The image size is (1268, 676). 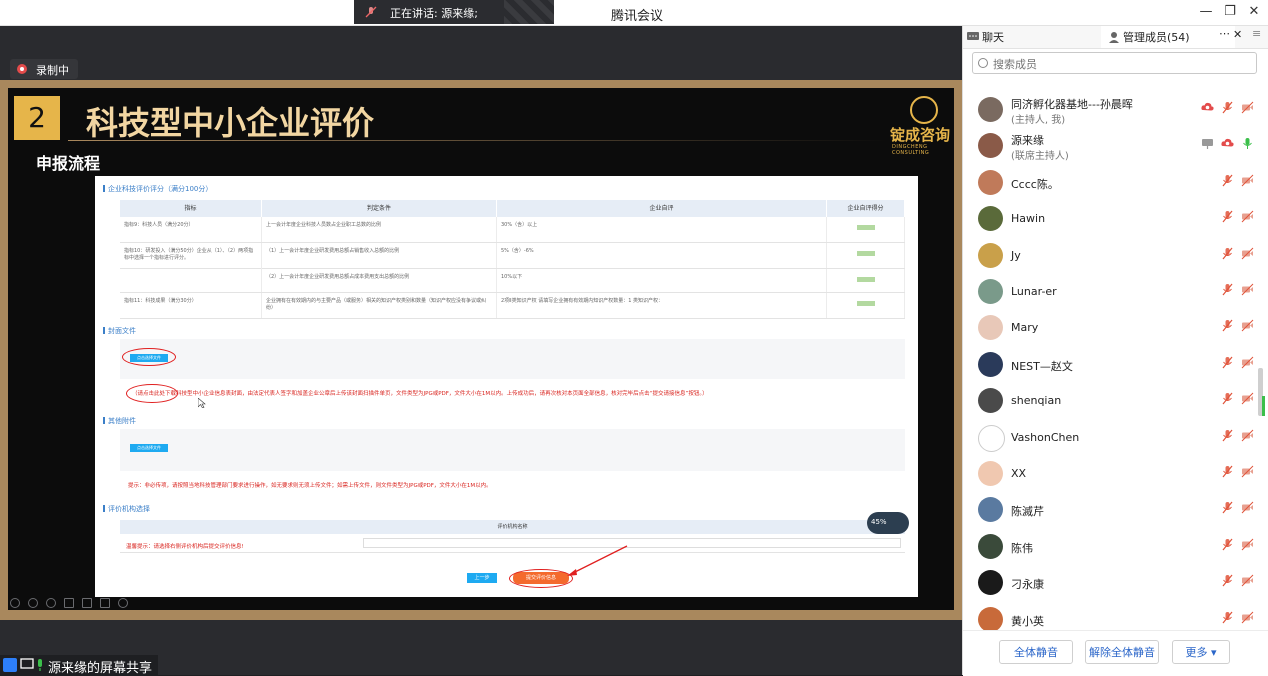 I want to click on member-row: 刁永康, so click(x=1115, y=584).